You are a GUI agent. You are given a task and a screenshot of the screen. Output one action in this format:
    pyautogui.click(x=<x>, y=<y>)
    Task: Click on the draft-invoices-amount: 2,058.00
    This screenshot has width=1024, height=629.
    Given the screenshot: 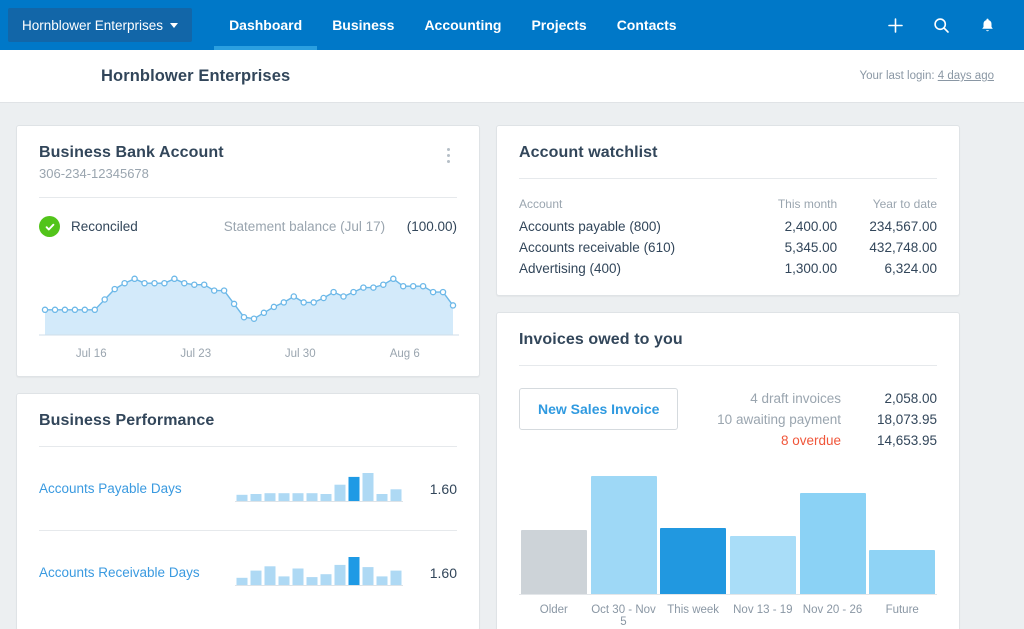 What is the action you would take?
    pyautogui.click(x=910, y=398)
    